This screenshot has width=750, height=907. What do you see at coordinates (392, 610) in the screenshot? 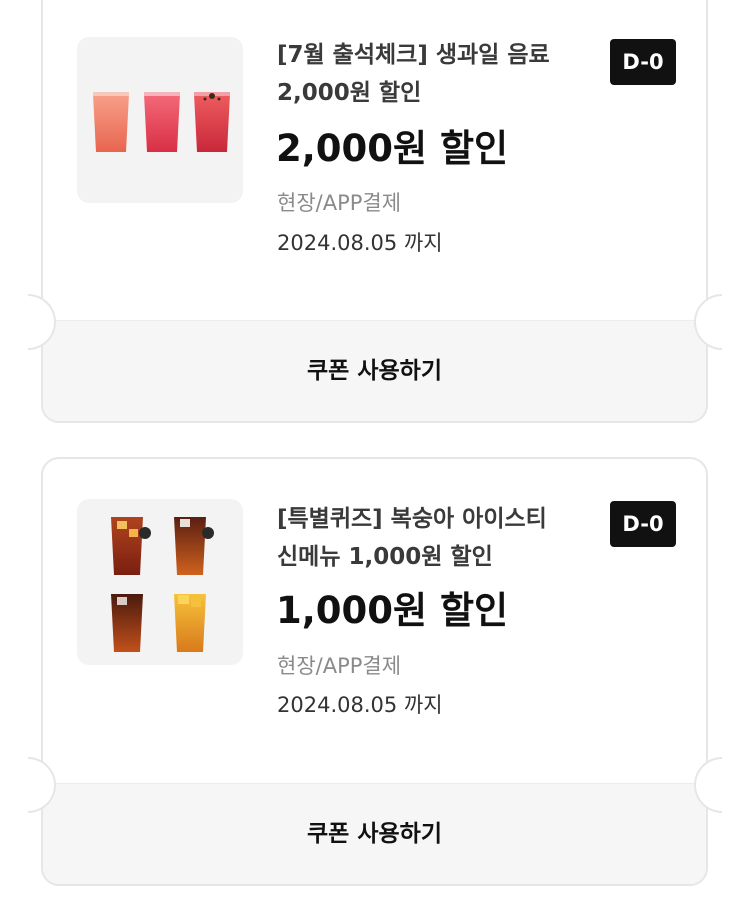
I see `discount-amount: 1,000원 할인` at bounding box center [392, 610].